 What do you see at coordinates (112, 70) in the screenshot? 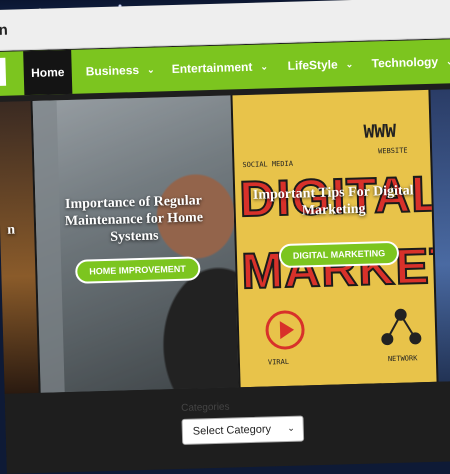
I see `nav-item-label: Business` at bounding box center [112, 70].